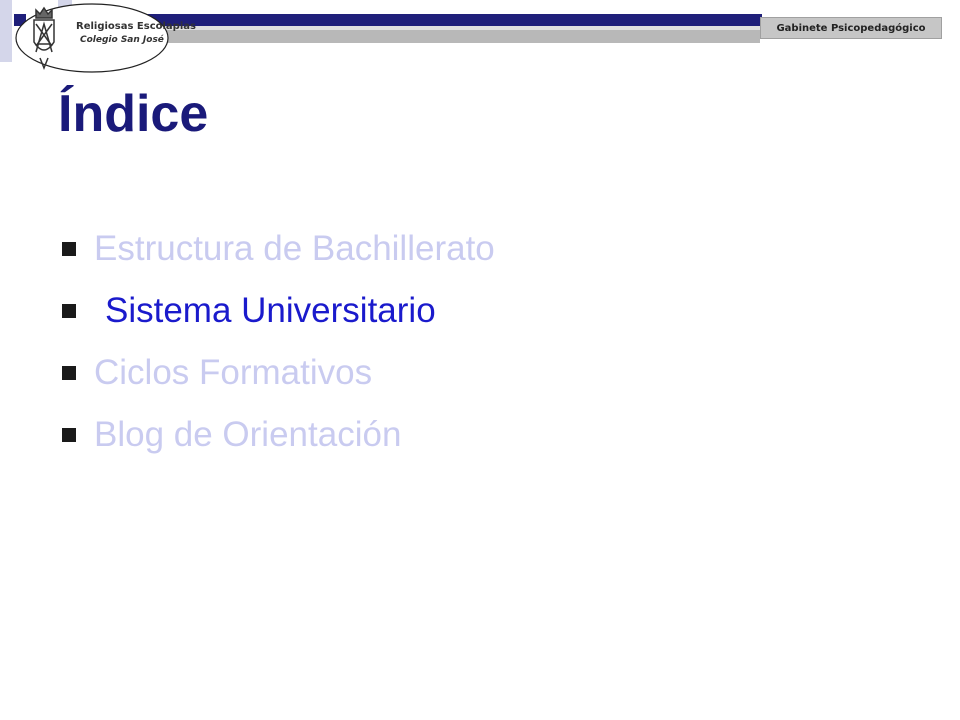 The image size is (960, 720). I want to click on list-item: Ciclos Formativos, so click(278, 373).